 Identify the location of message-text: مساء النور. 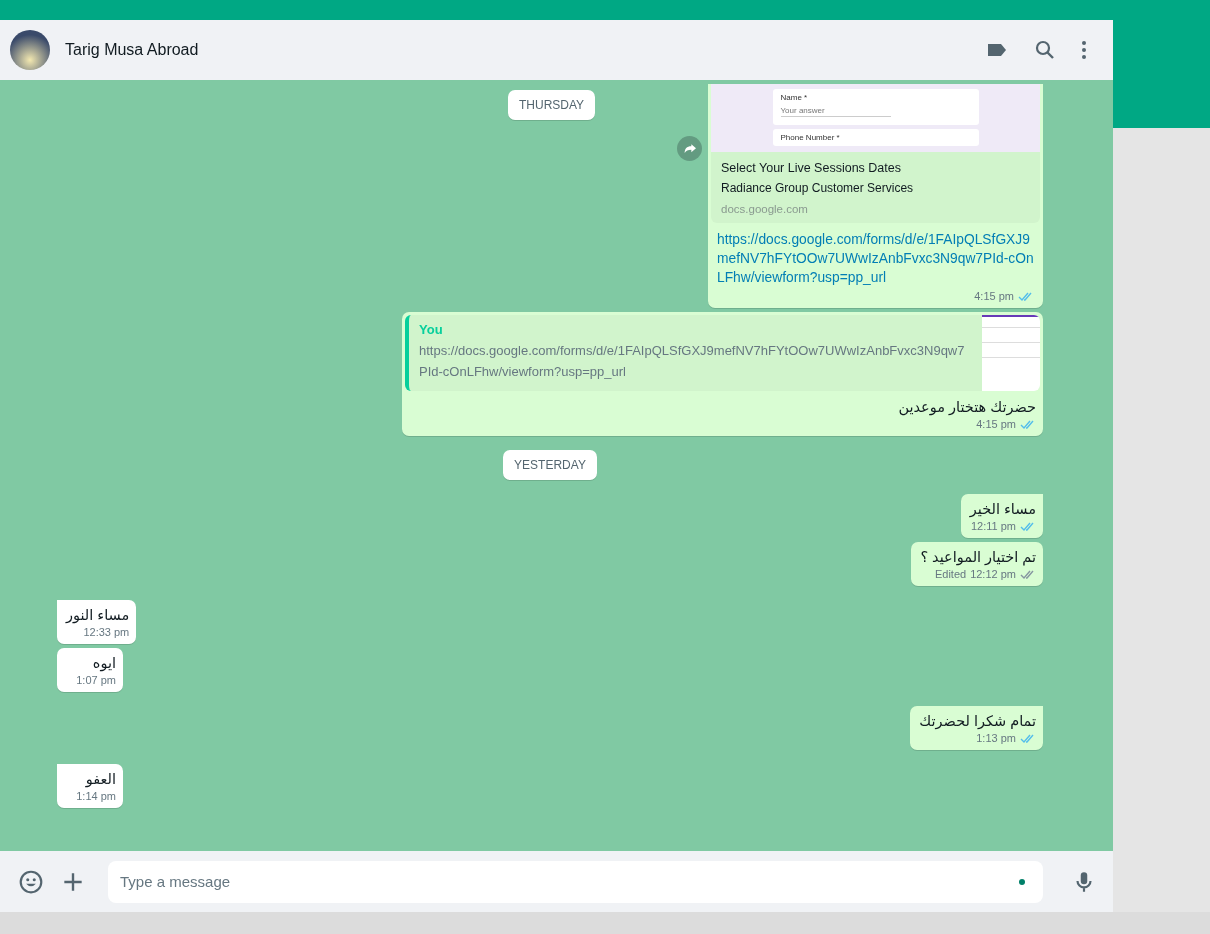
(98, 615).